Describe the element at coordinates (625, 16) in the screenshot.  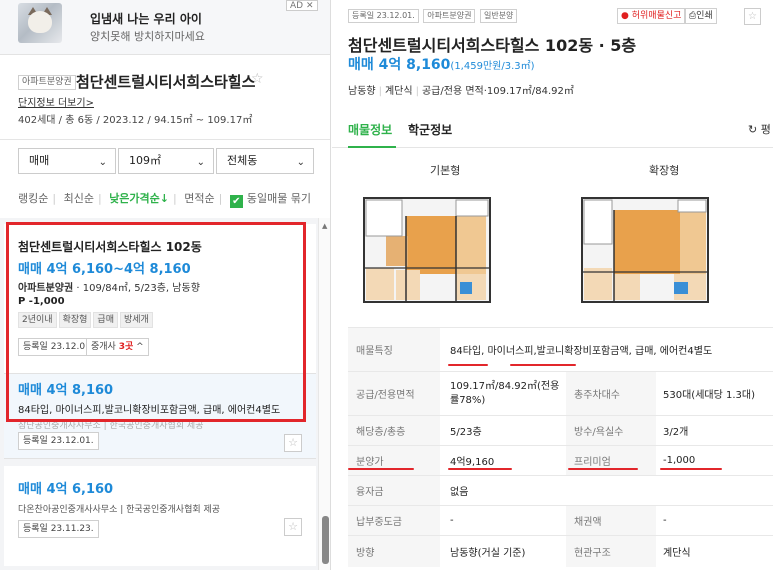
I see `siren-icon: ●` at that location.